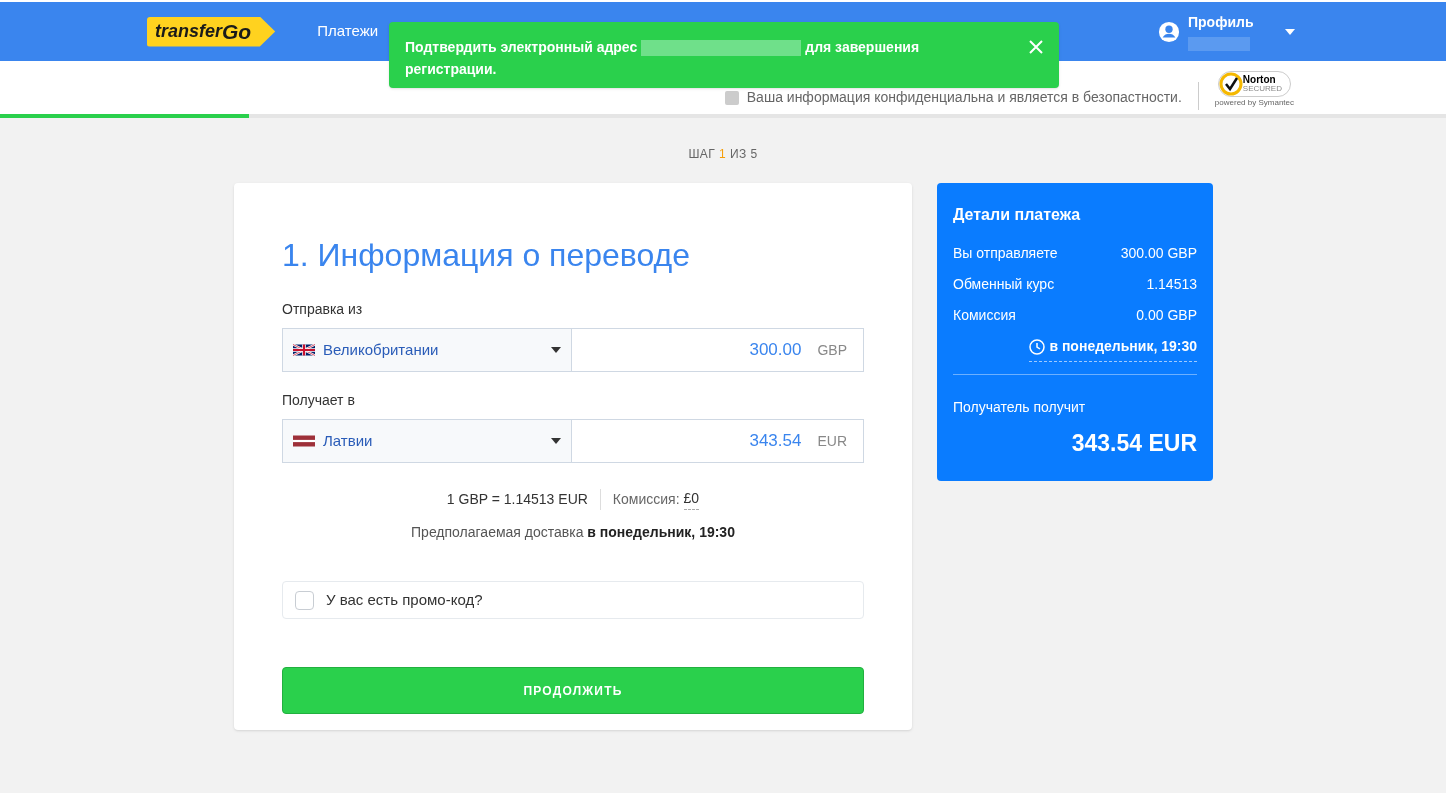 Image resolution: width=1446 pixels, height=793 pixels. Describe the element at coordinates (523, 499) in the screenshot. I see `exchange-rate: 1 GBP = 1.14513 EUR` at that location.